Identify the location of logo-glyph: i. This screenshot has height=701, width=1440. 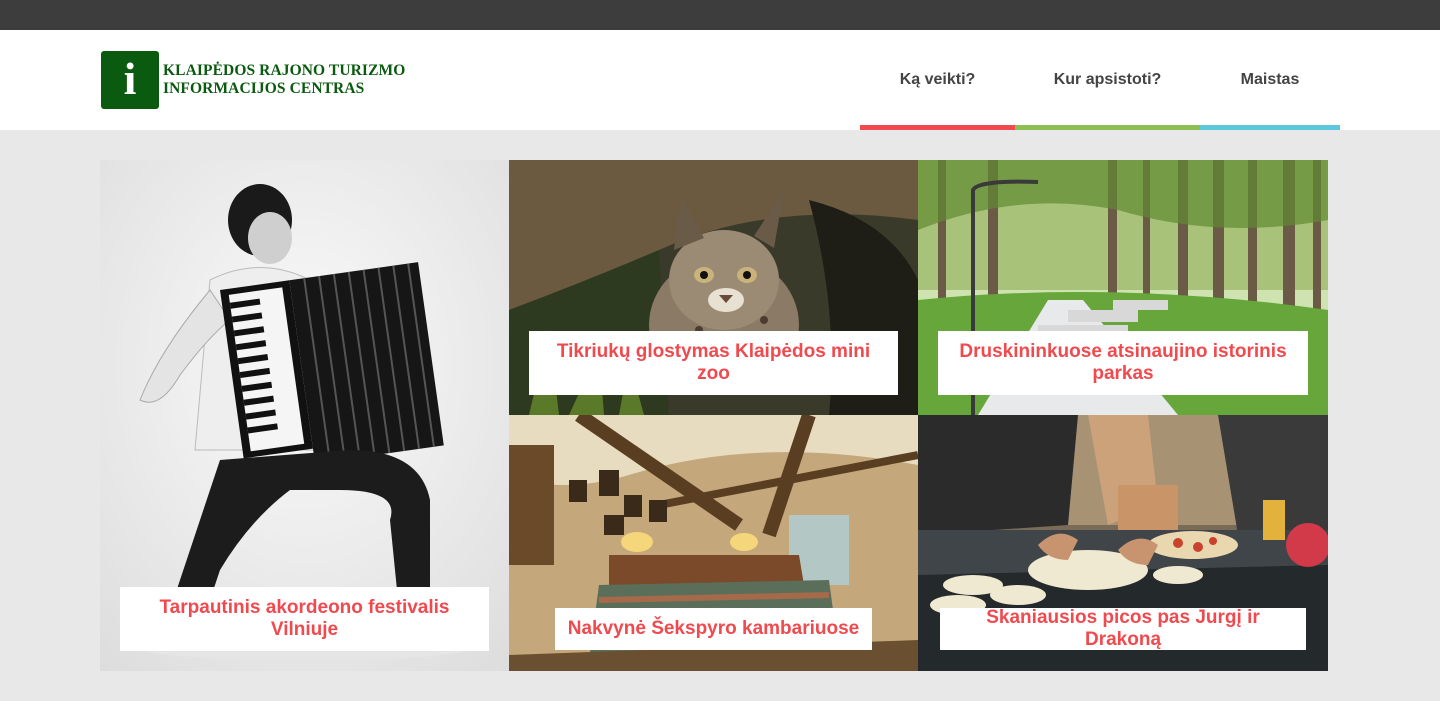
(130, 78).